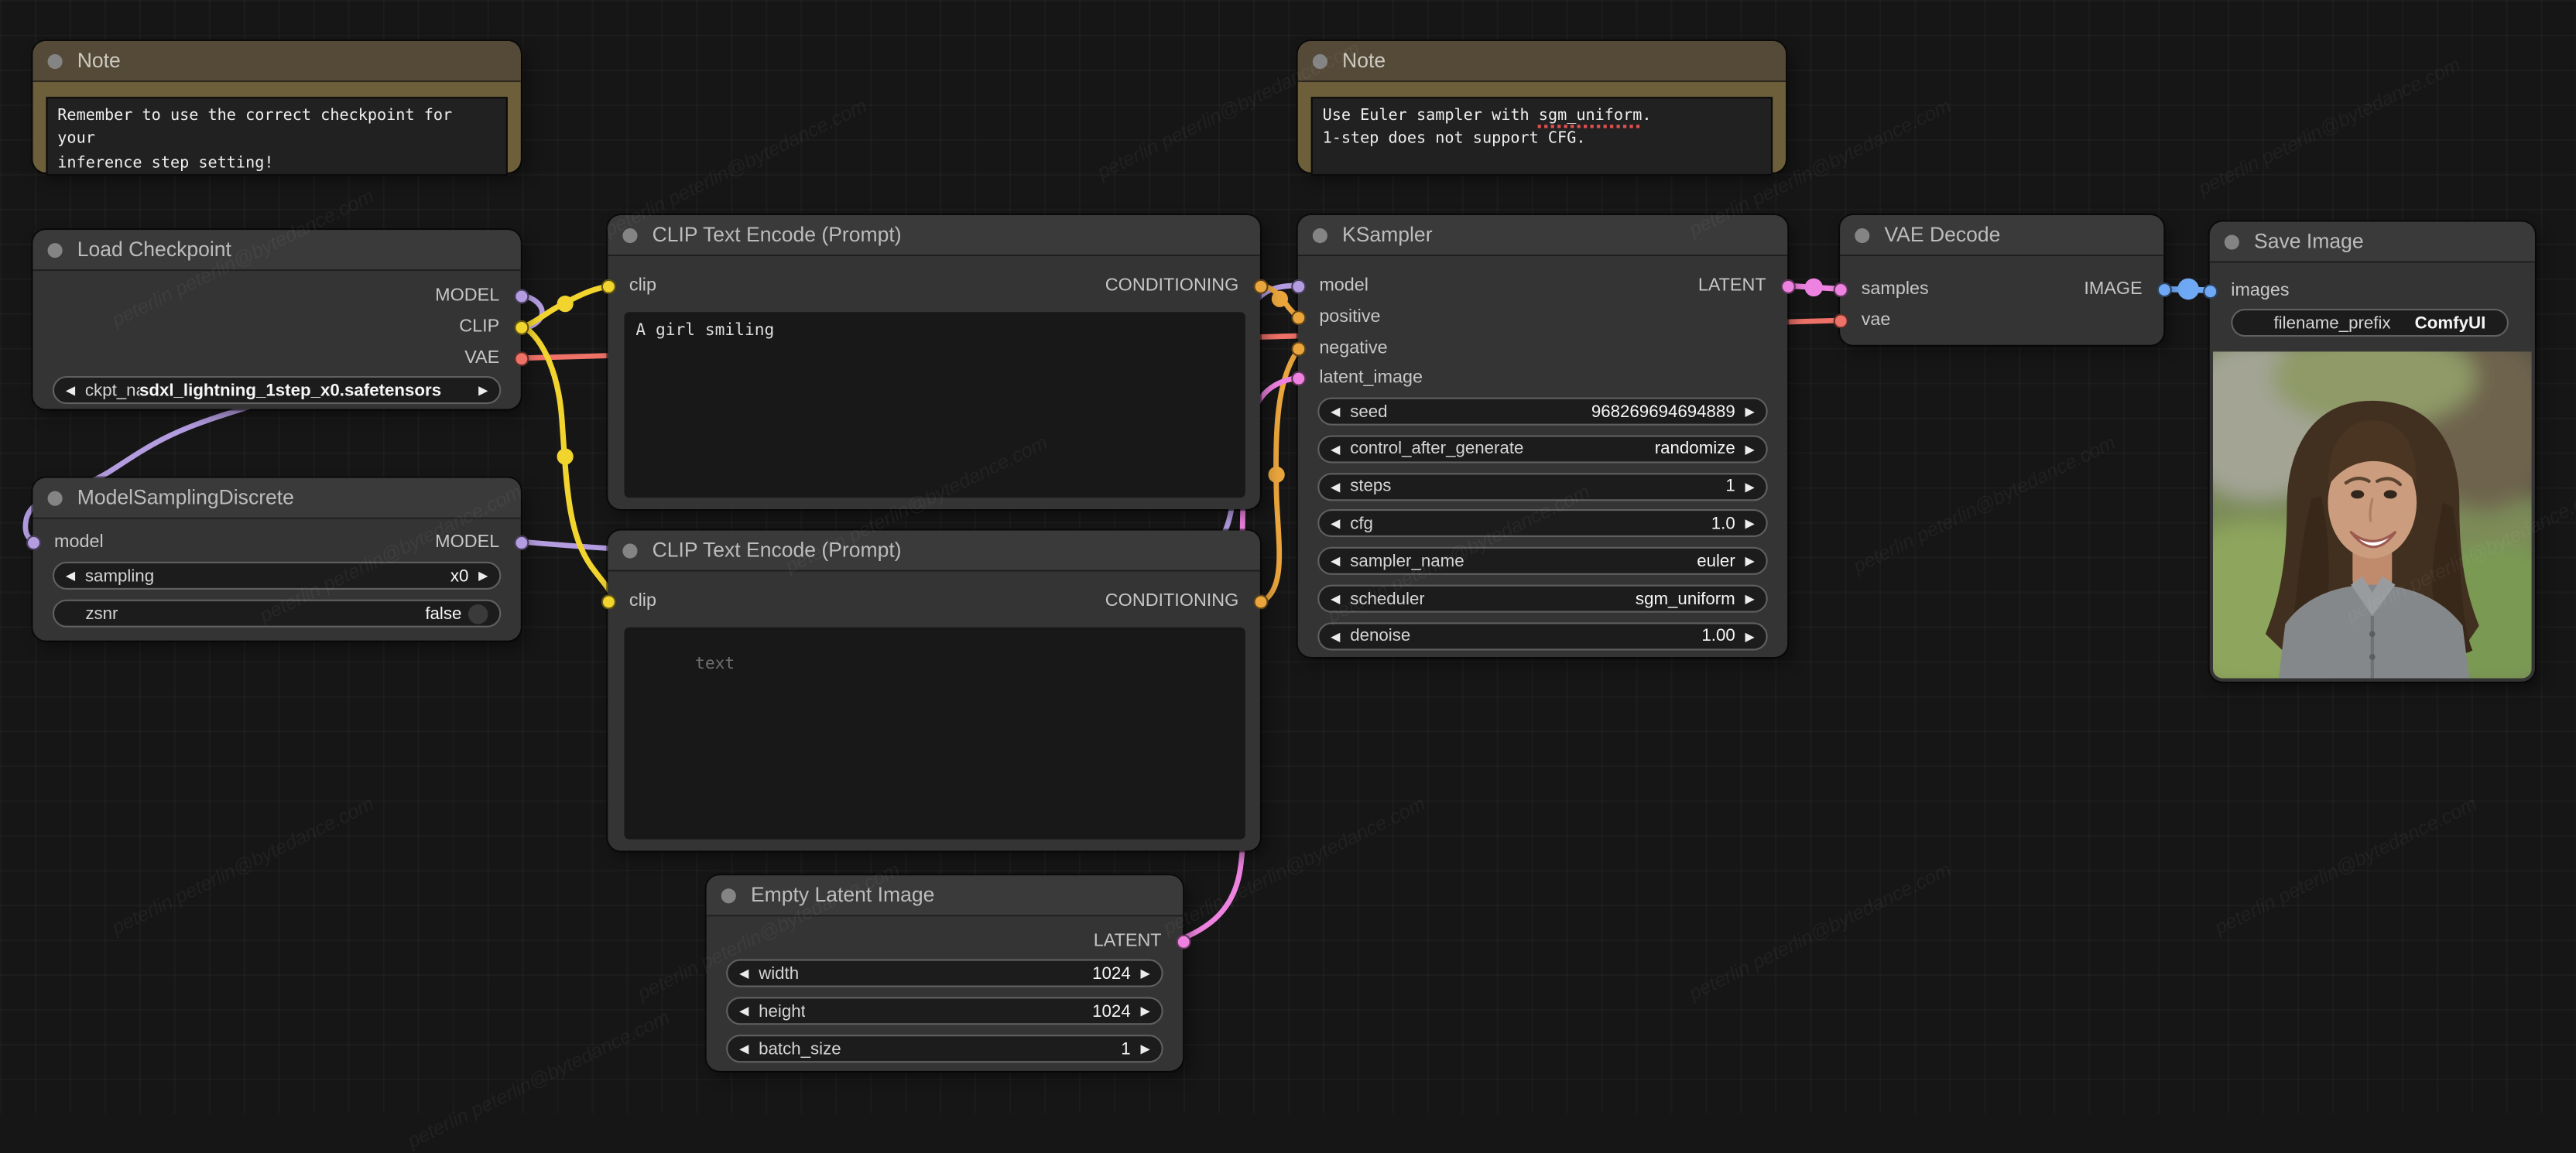  Describe the element at coordinates (277, 498) in the screenshot. I see `node-header: ModelSamplingDiscrete` at that location.